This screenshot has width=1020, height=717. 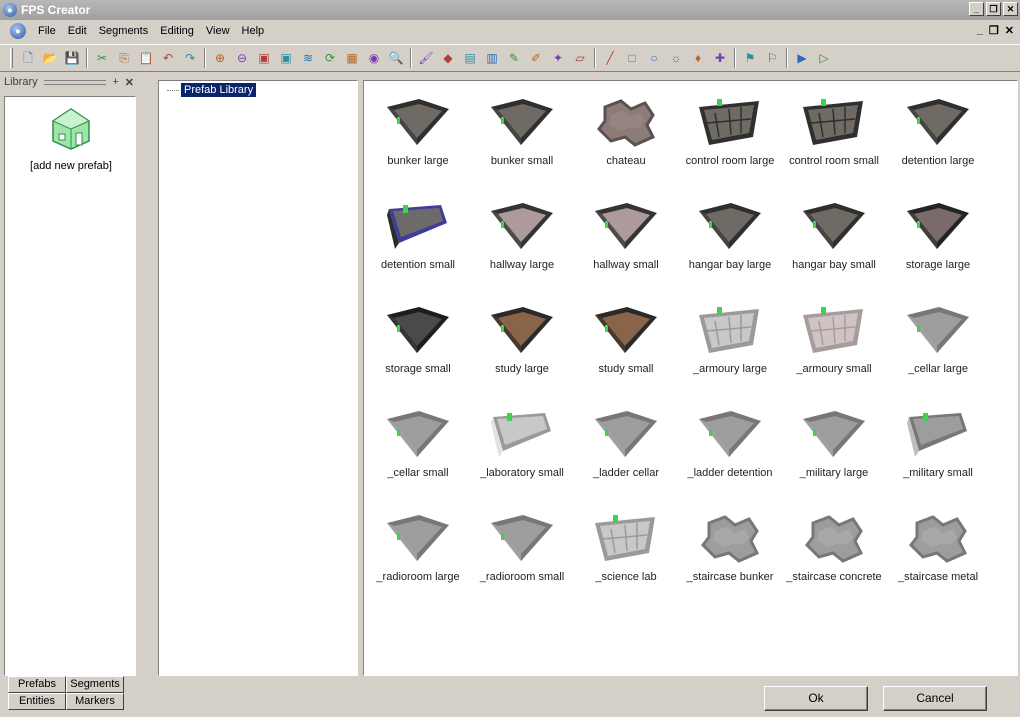 I want to click on eraser-icon: ▱, so click(x=580, y=58).